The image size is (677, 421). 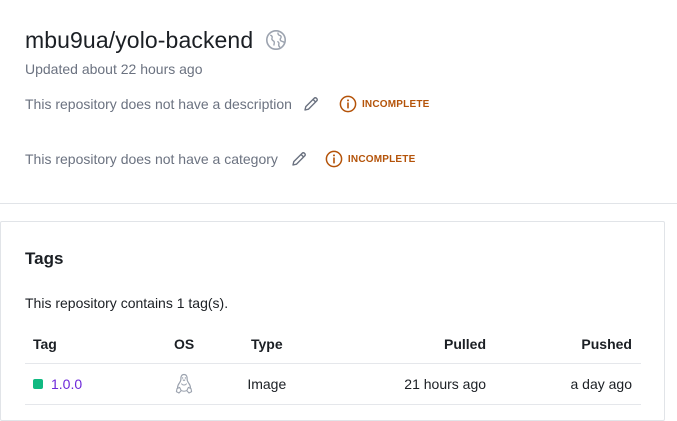 I want to click on os-cell, so click(x=184, y=384).